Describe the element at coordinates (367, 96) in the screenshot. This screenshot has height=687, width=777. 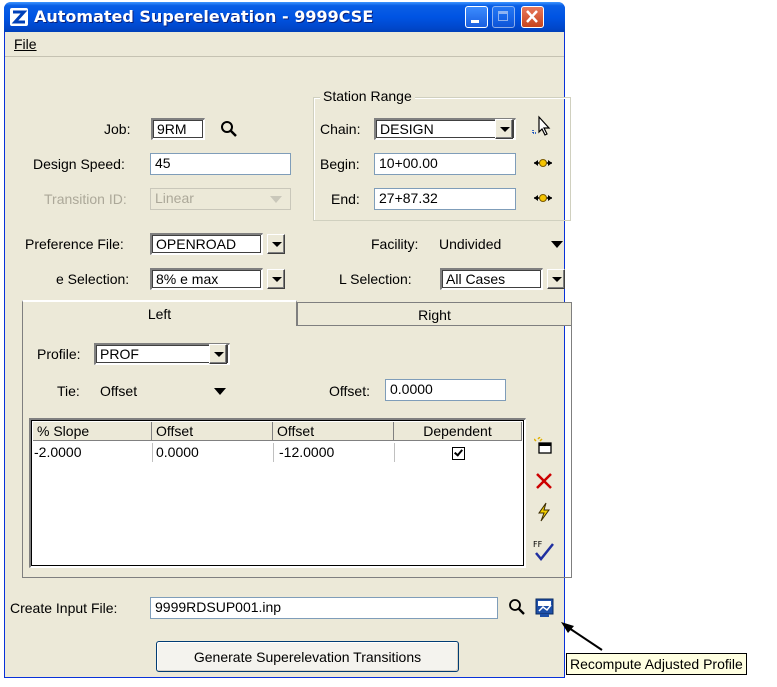
I see `station-range-legend: Station Range` at that location.